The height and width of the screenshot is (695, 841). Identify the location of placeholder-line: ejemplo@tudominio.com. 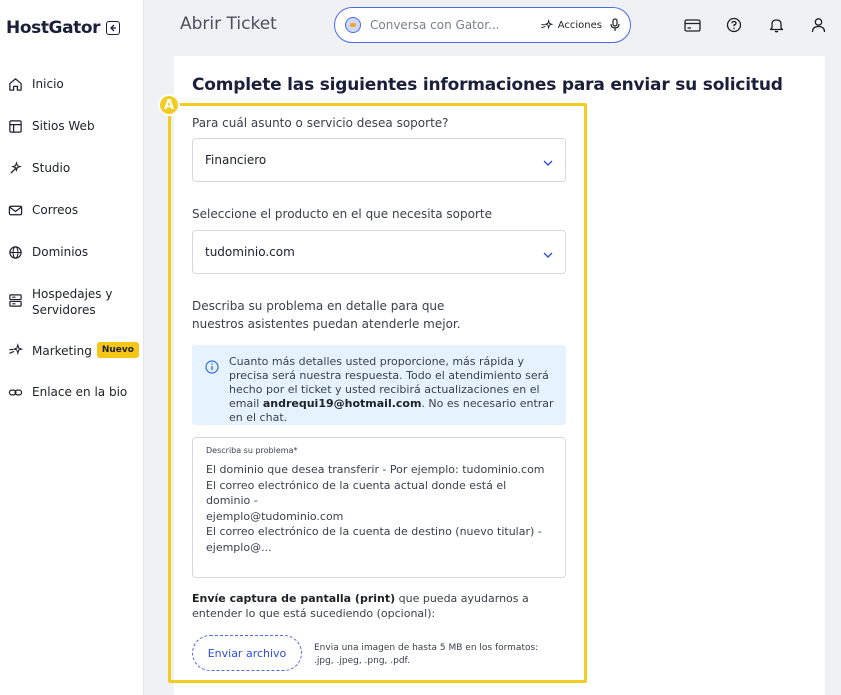
(275, 516).